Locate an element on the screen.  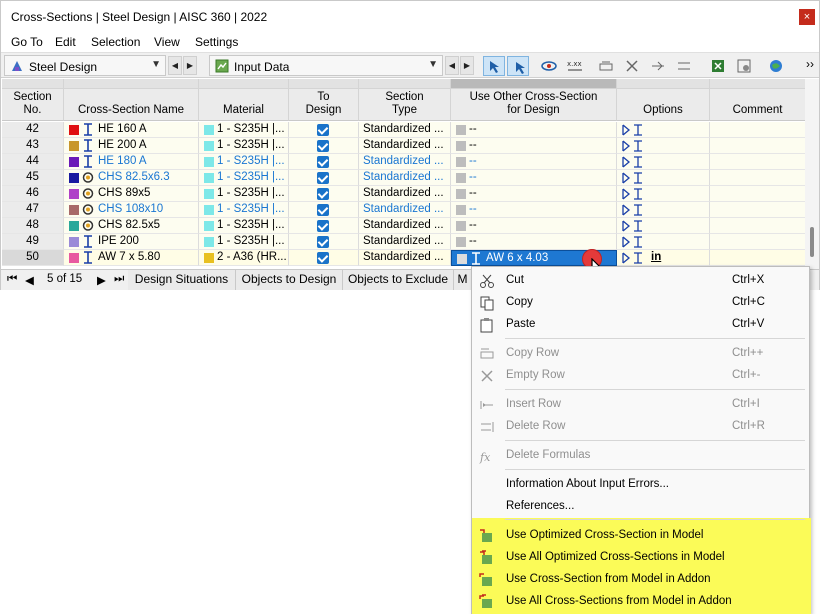
next-page-button: ▶ is located at coordinates (101, 280).